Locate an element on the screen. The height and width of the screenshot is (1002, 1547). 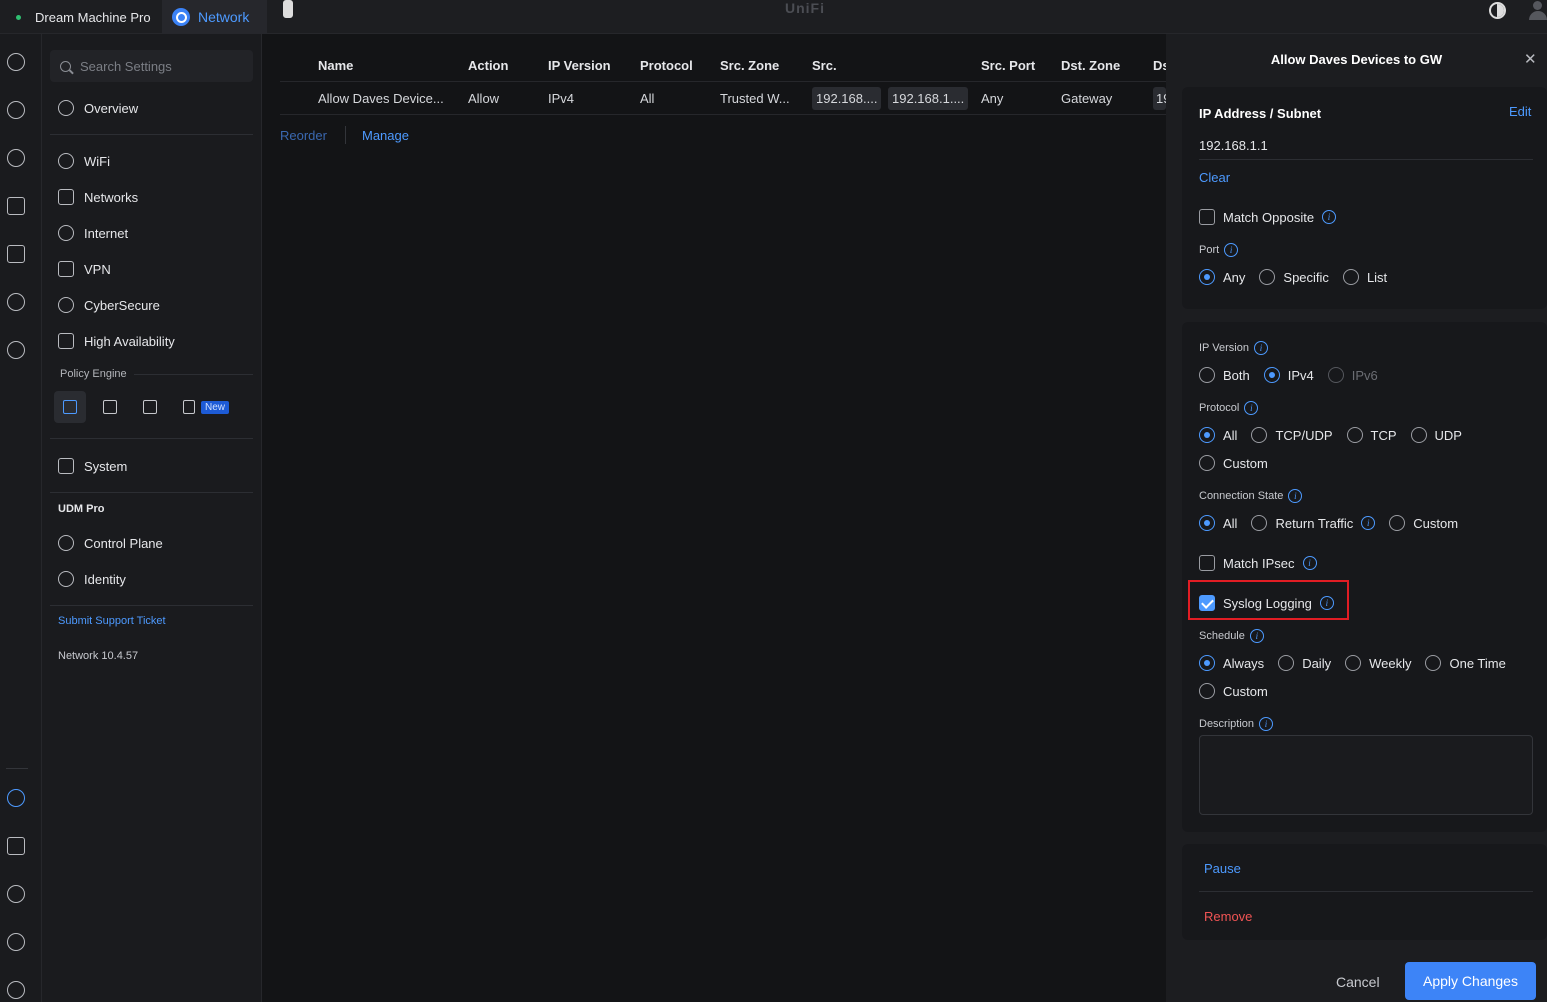
sidebar-item-vpn: VPN is located at coordinates (84, 269).